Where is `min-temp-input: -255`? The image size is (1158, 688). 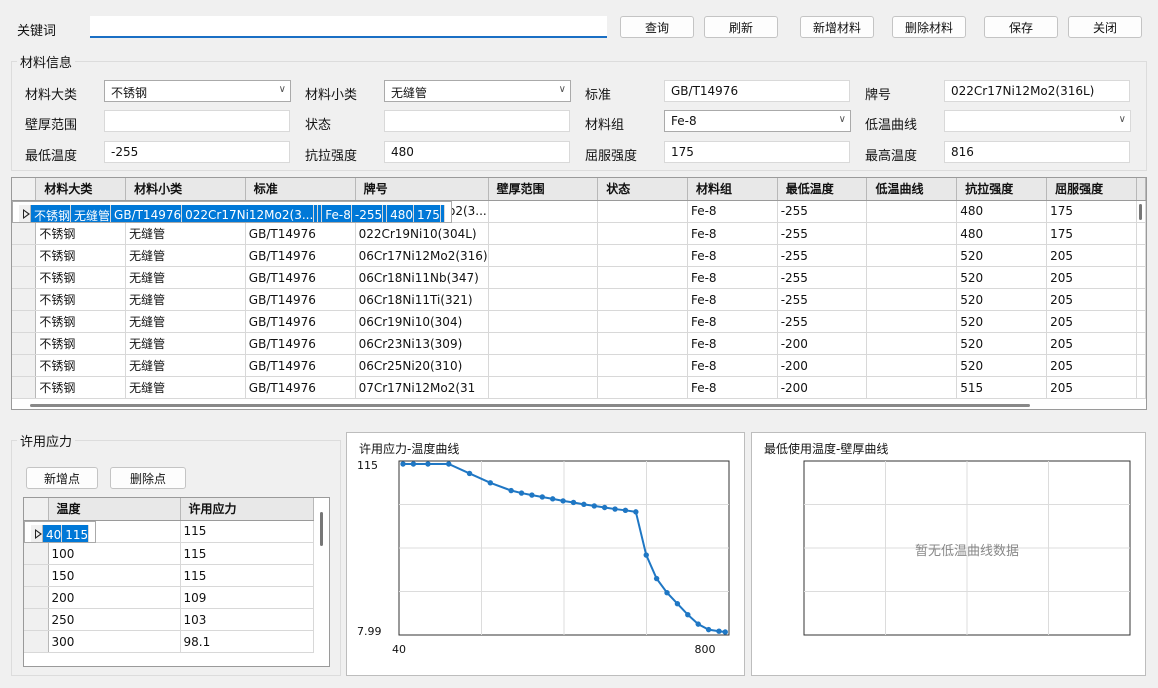
min-temp-input: -255 is located at coordinates (197, 152).